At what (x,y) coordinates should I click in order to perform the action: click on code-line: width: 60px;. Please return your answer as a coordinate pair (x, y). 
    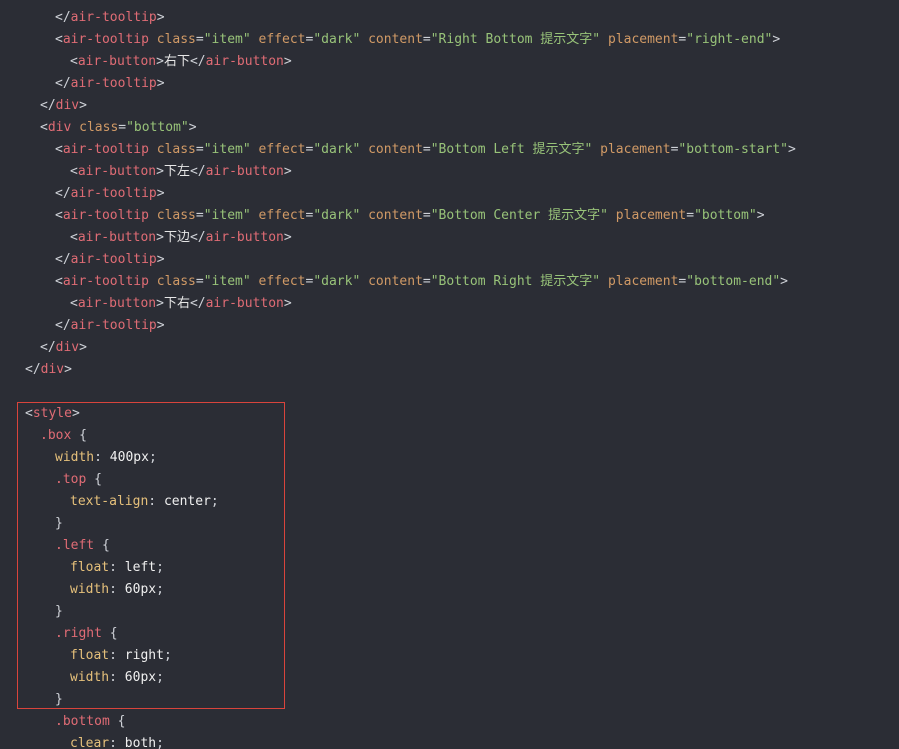
    Looking at the image, I should click on (449, 678).